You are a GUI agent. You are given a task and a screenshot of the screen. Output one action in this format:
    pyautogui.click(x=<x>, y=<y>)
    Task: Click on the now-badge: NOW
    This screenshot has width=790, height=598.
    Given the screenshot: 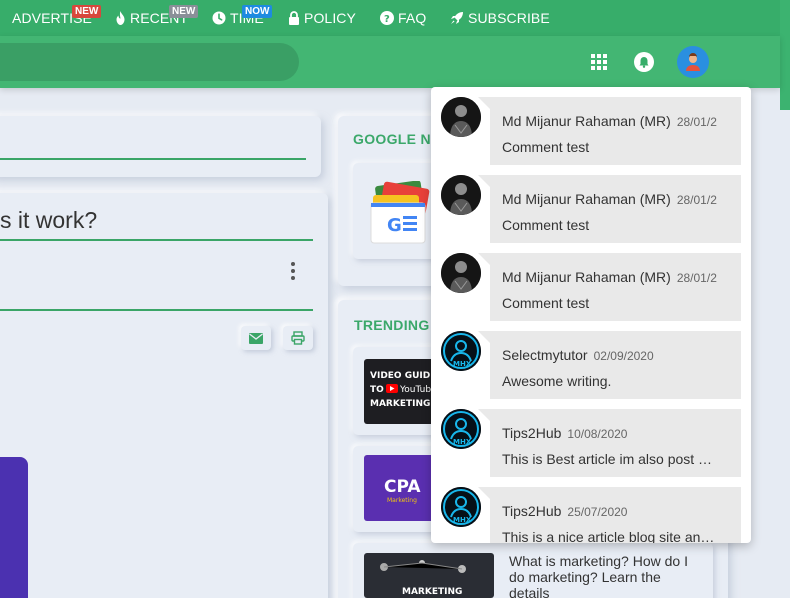 What is the action you would take?
    pyautogui.click(x=257, y=11)
    